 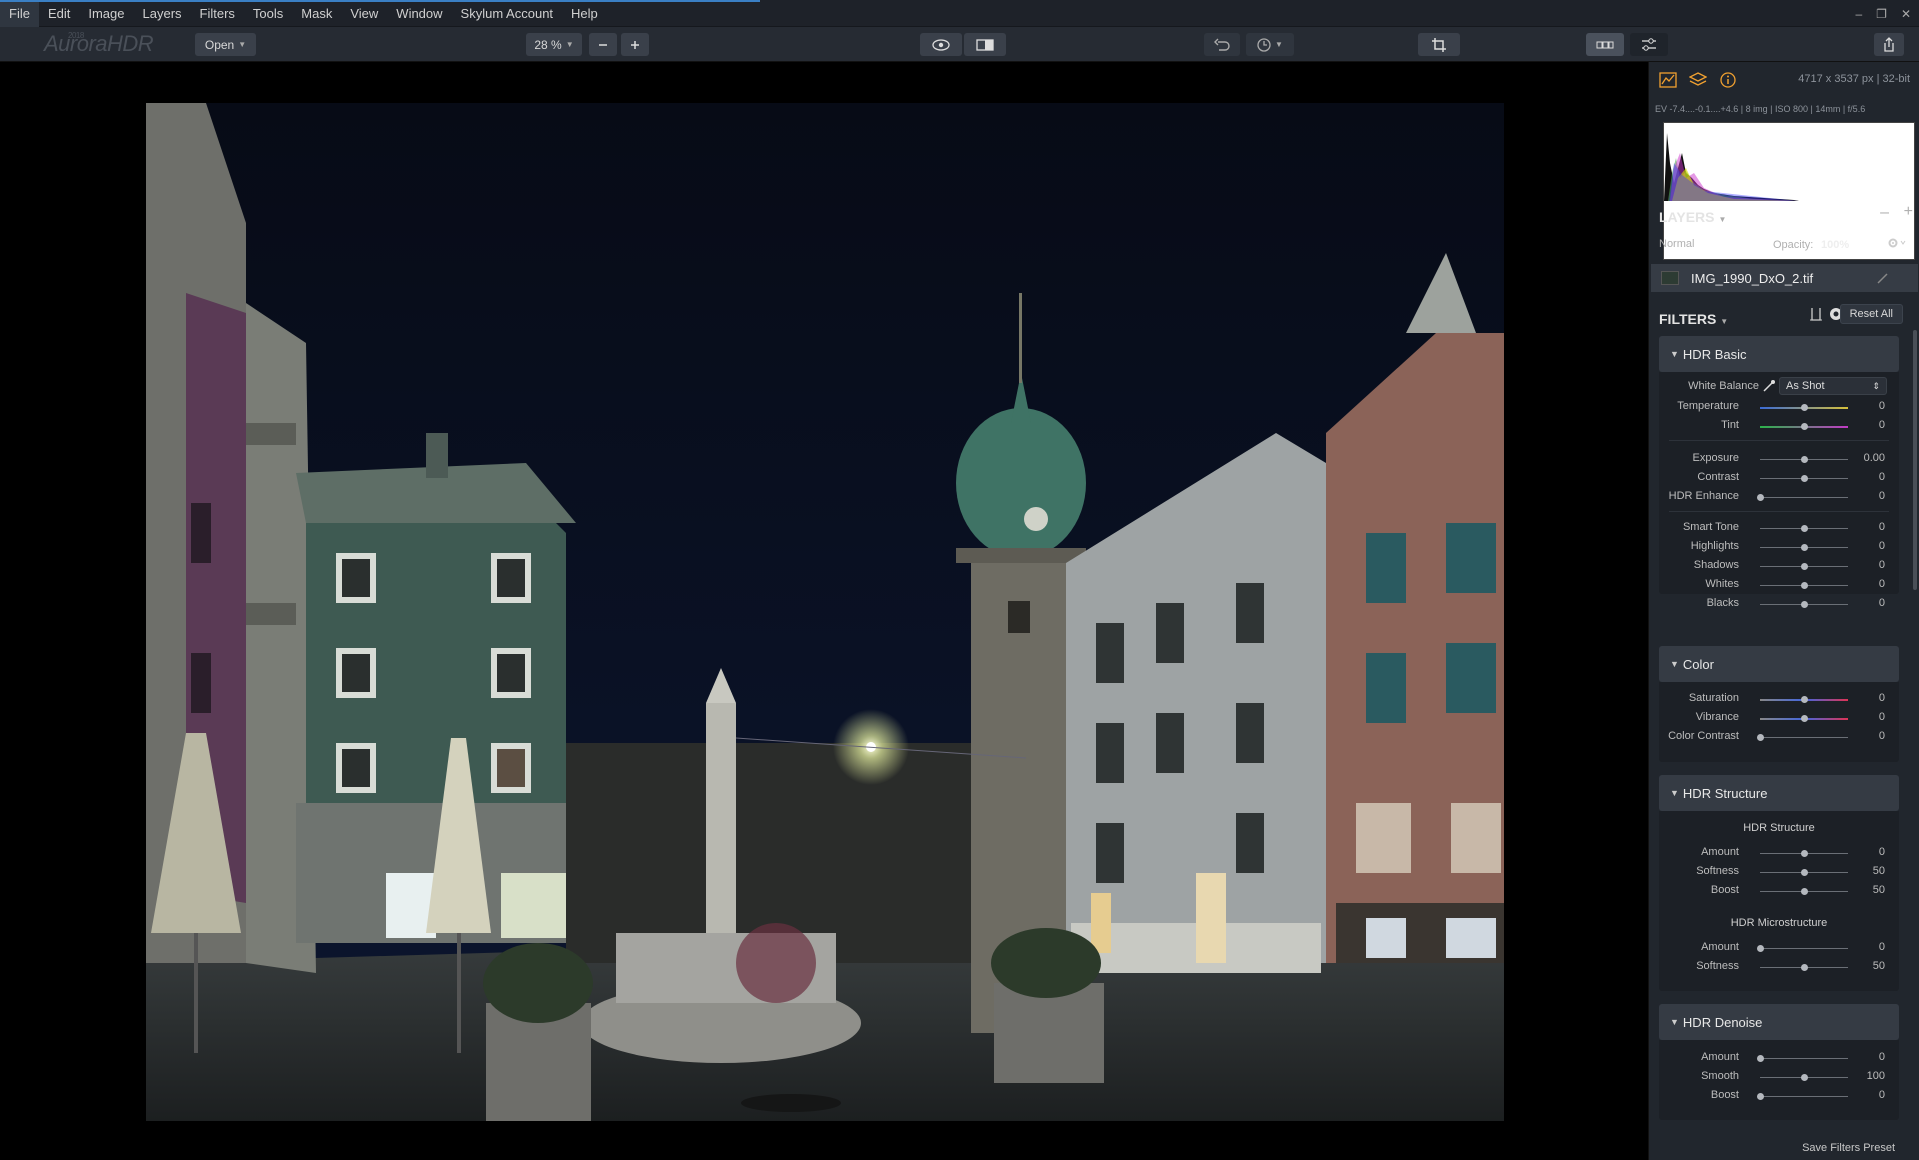 What do you see at coordinates (59, 13) in the screenshot?
I see `menu-edit: Edit` at bounding box center [59, 13].